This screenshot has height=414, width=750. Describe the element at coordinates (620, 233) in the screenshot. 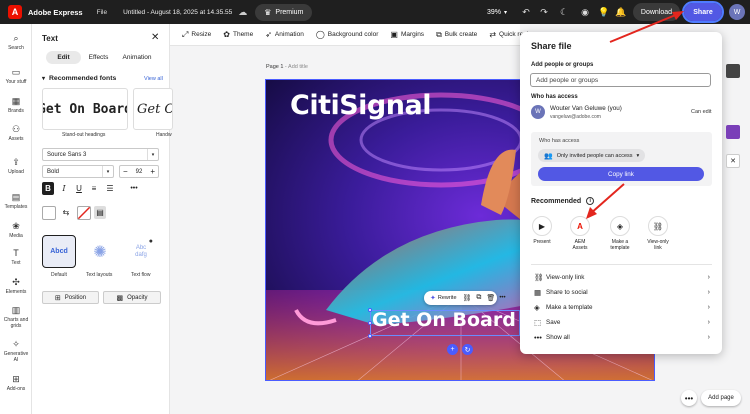

I see `rec-make-template: ◈ Make a template` at that location.